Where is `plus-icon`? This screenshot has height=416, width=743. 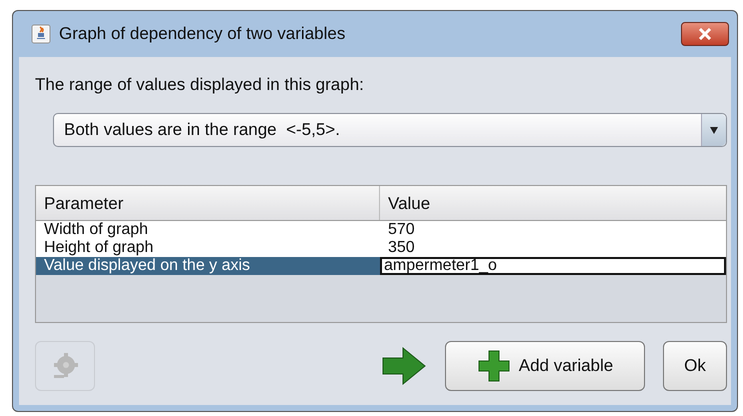
plus-icon is located at coordinates (493, 366).